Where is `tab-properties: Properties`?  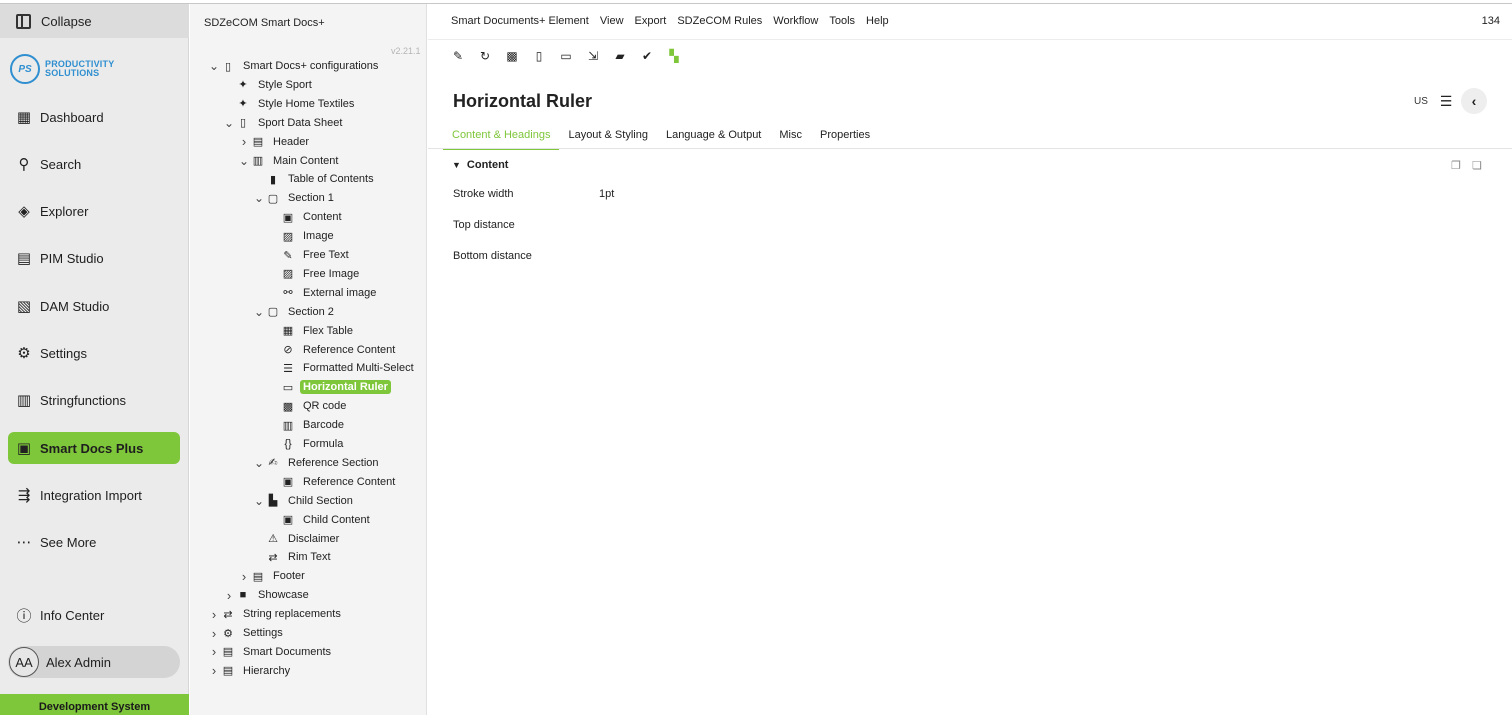 tab-properties: Properties is located at coordinates (845, 136).